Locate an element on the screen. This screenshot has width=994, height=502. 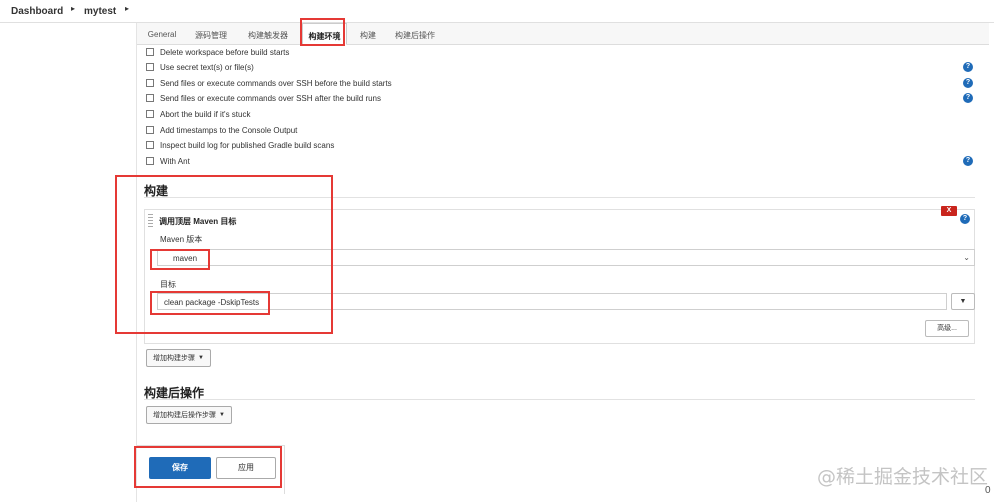
option-label: Delete workspace before build starts is located at coordinates (225, 52).